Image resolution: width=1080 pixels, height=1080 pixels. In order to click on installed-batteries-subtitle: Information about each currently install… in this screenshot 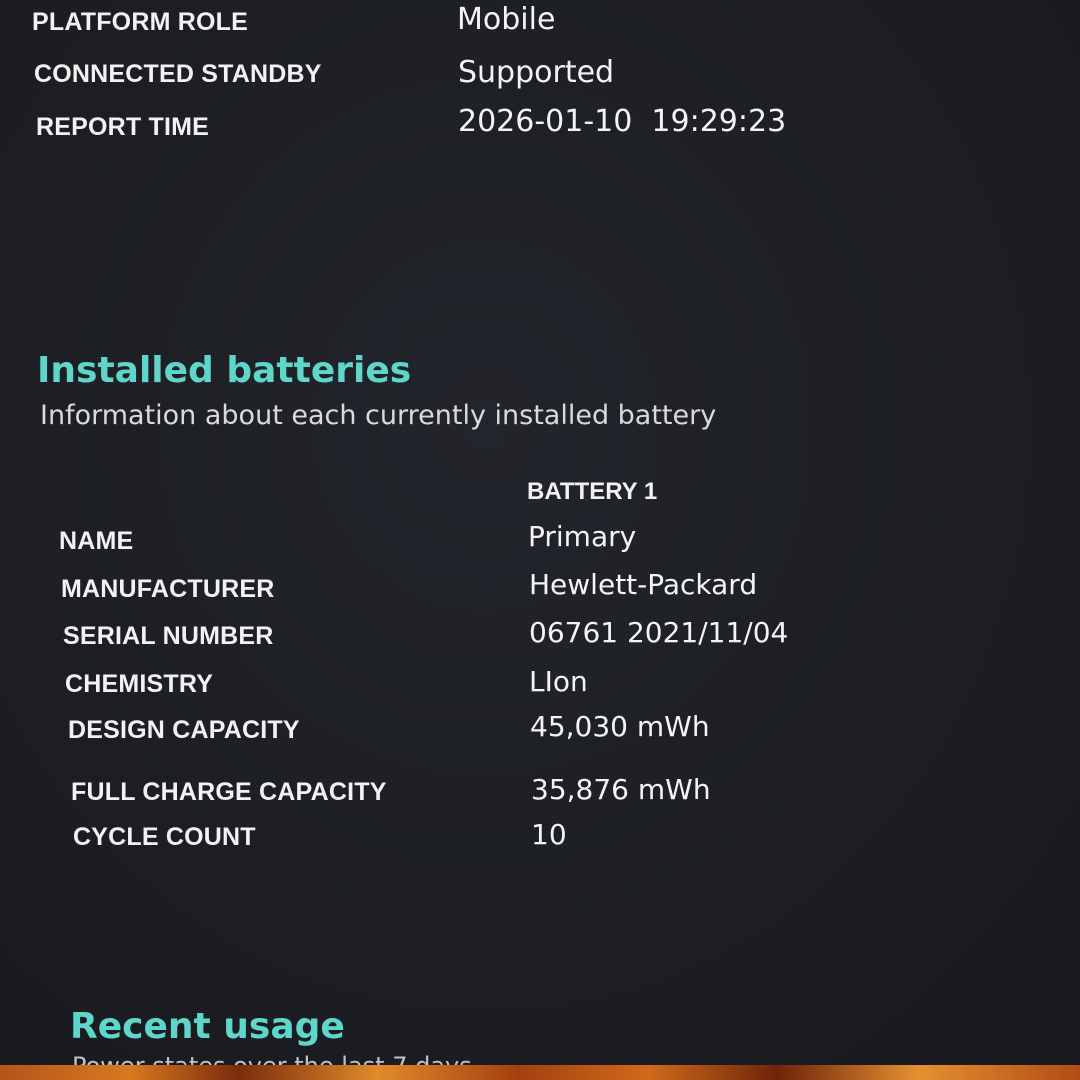, I will do `click(378, 415)`.